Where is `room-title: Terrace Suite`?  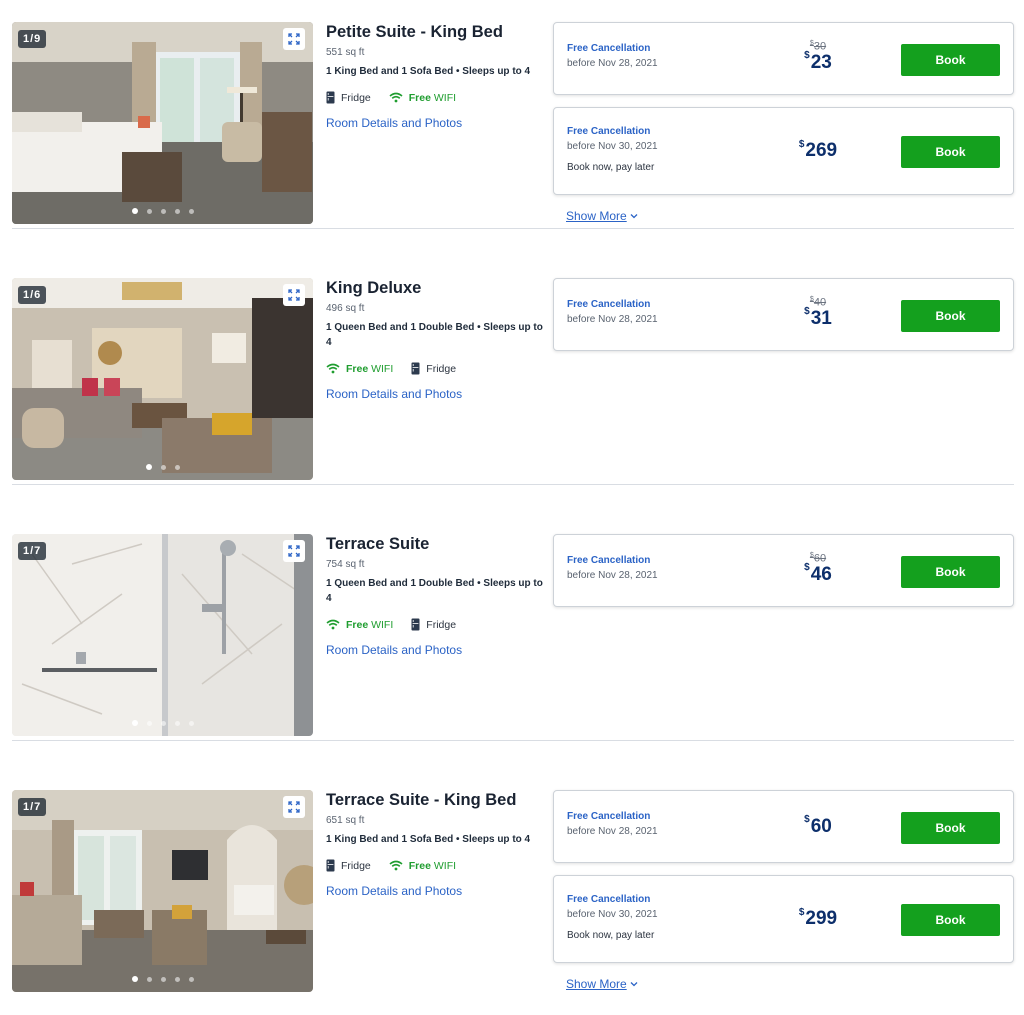
room-title: Terrace Suite is located at coordinates (378, 544).